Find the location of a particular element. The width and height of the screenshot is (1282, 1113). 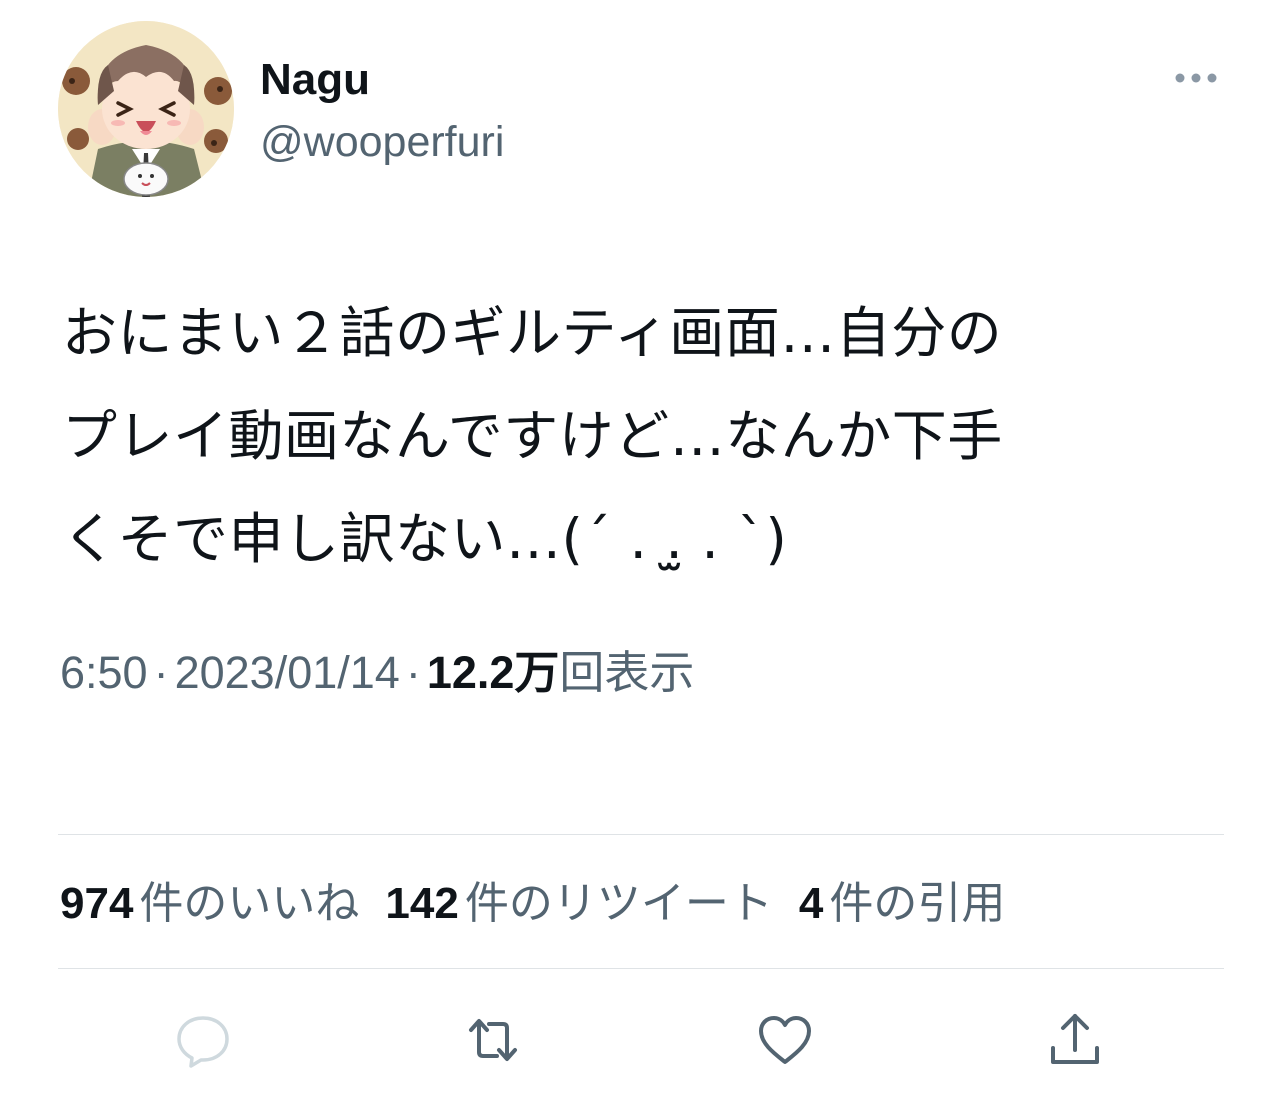

share-button is located at coordinates (1075, 1040).